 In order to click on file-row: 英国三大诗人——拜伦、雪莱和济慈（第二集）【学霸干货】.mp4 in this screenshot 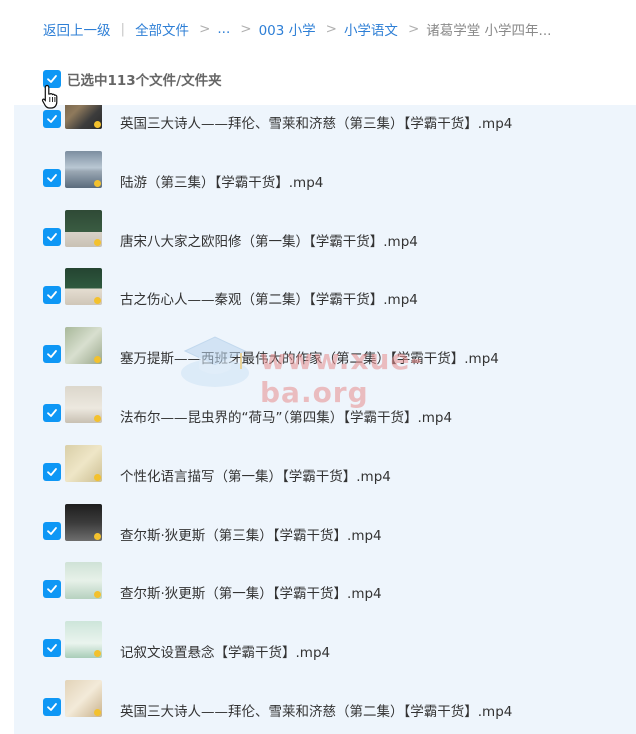, I will do `click(325, 706)`.